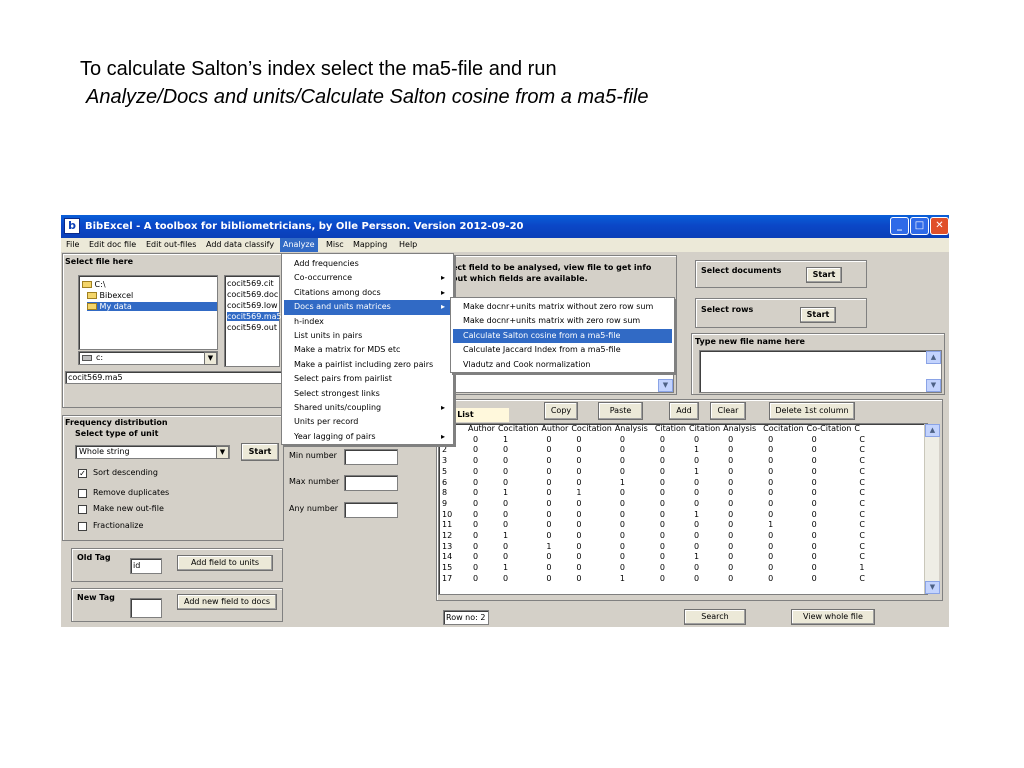  I want to click on new-file-name-input: ▲ ▼, so click(820, 371).